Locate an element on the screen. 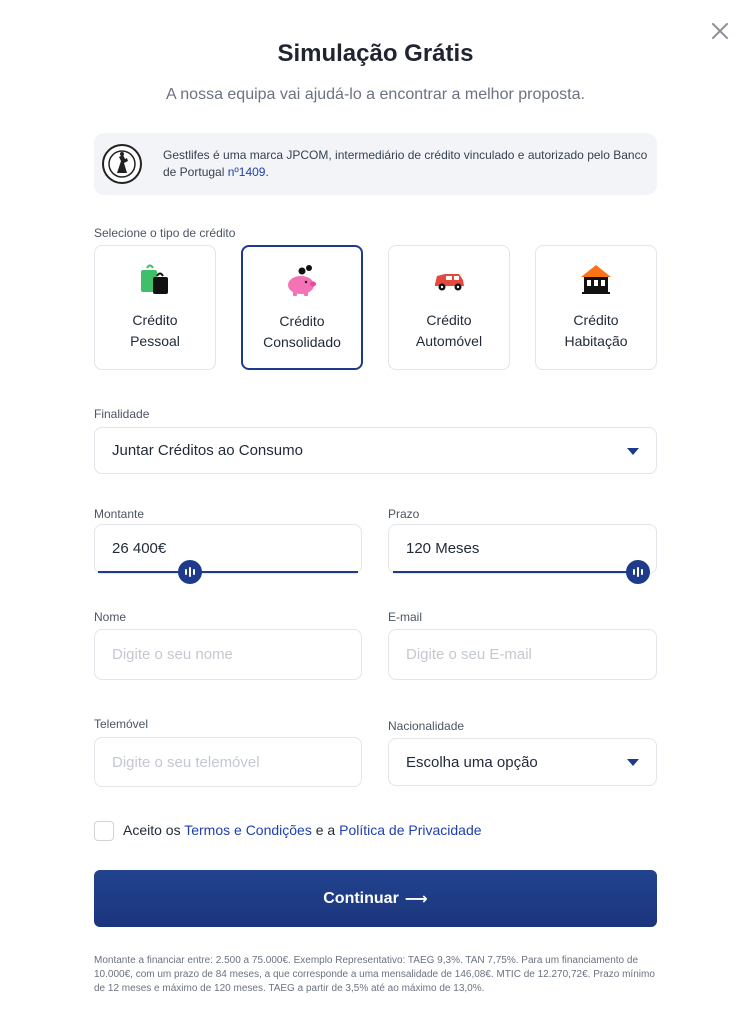 The width and height of the screenshot is (751, 1024). notice-text-end: . is located at coordinates (267, 172).